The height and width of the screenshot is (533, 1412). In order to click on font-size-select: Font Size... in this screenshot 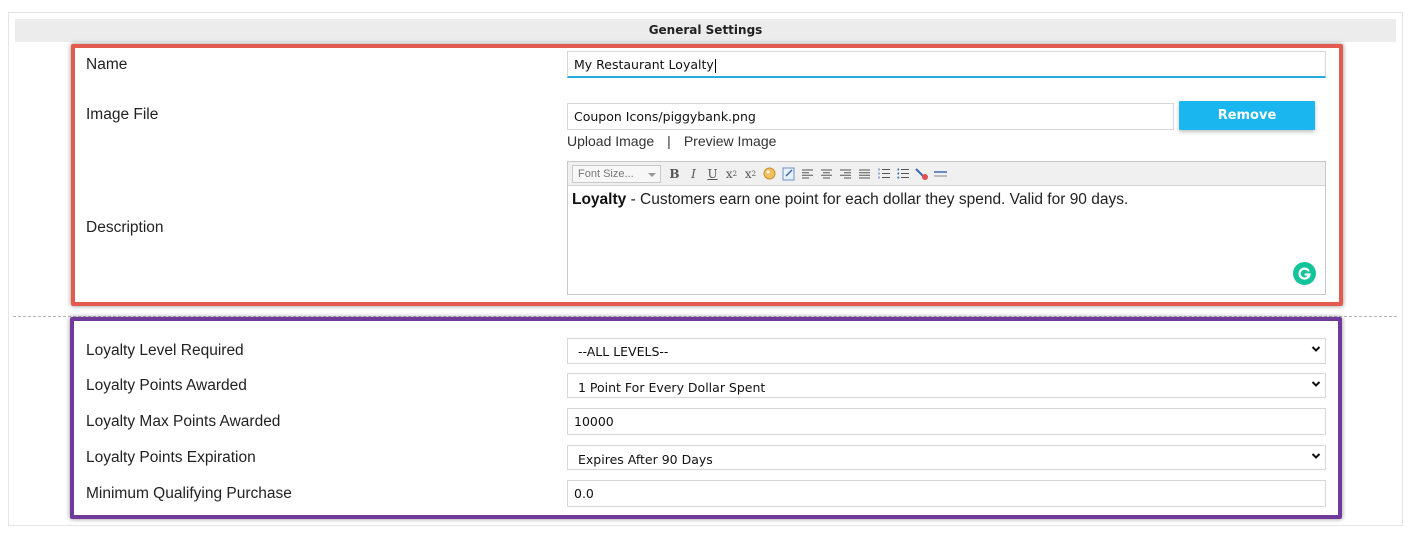, I will do `click(616, 173)`.